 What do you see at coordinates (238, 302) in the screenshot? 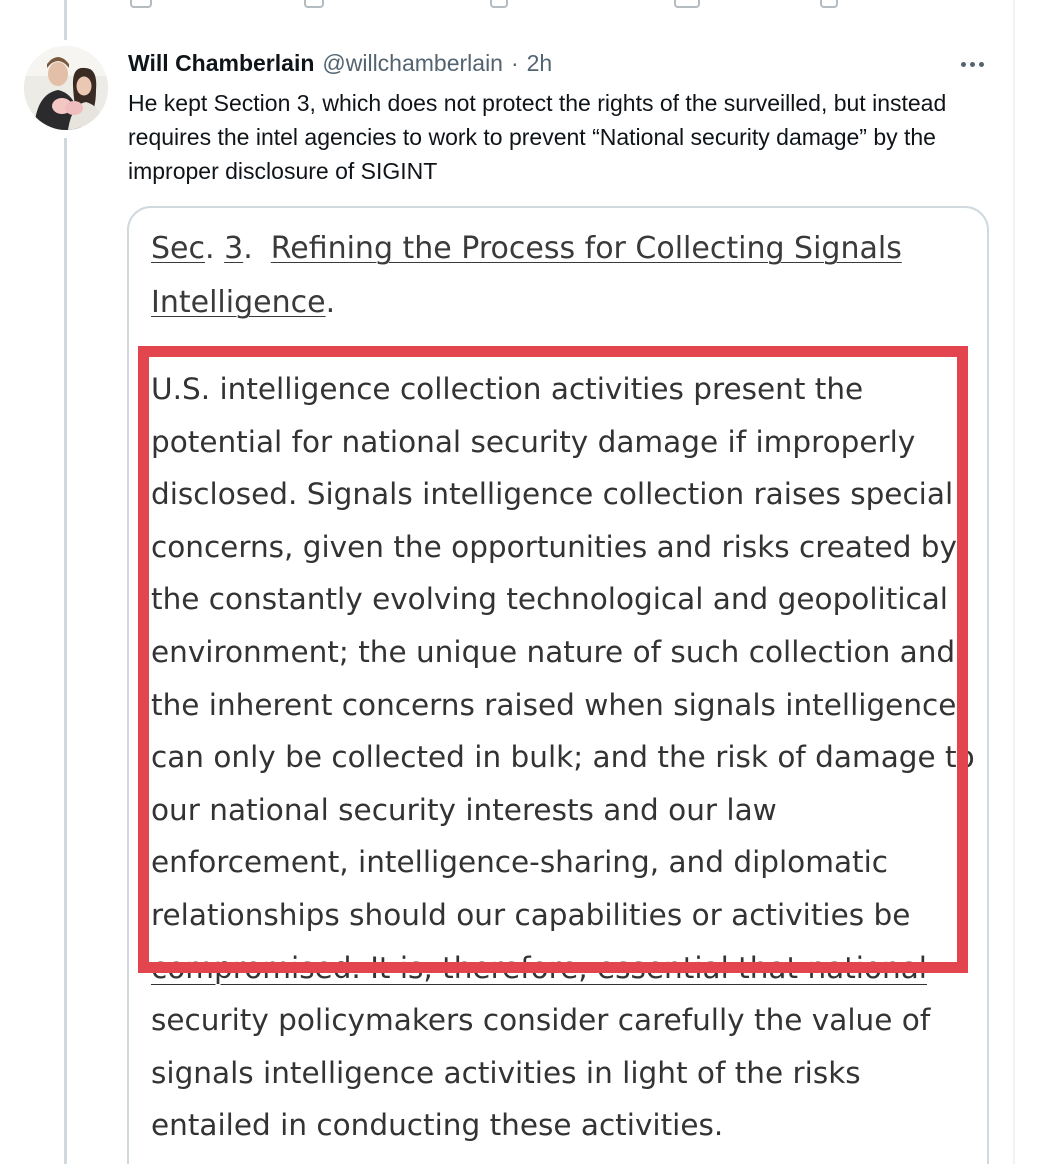
I see `section-title-line-2: Intelligence` at bounding box center [238, 302].